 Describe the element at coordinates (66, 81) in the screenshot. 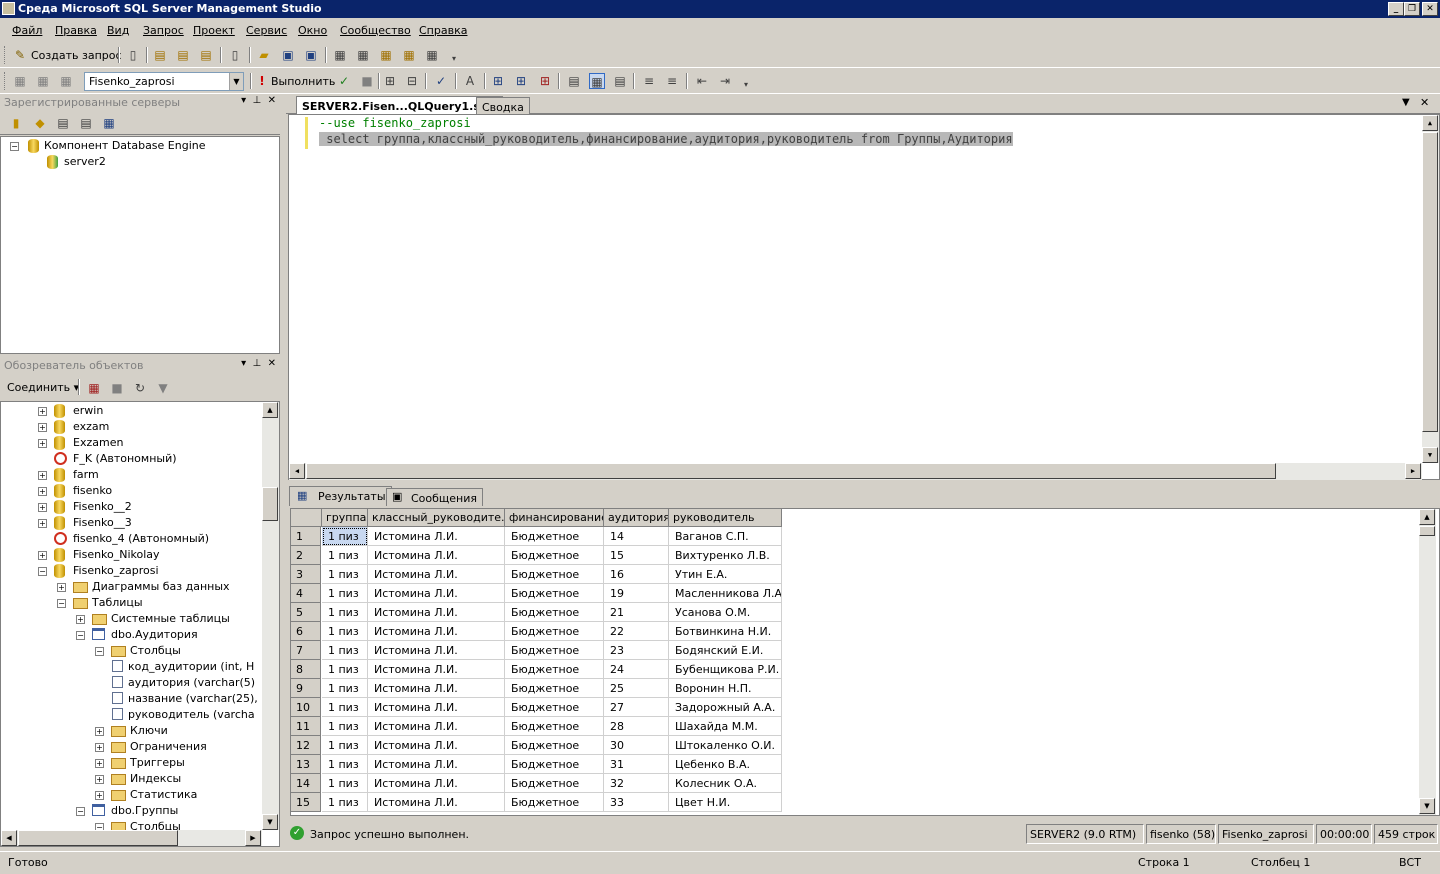

I see `change-connection-icon: ▦` at that location.